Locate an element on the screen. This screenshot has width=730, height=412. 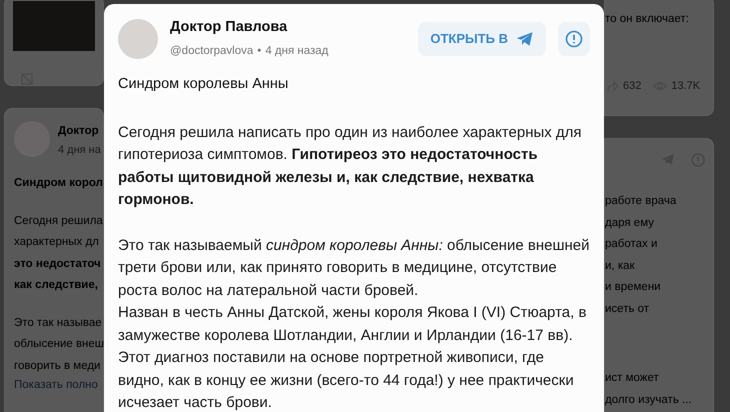
avatar-photo is located at coordinates (138, 38).